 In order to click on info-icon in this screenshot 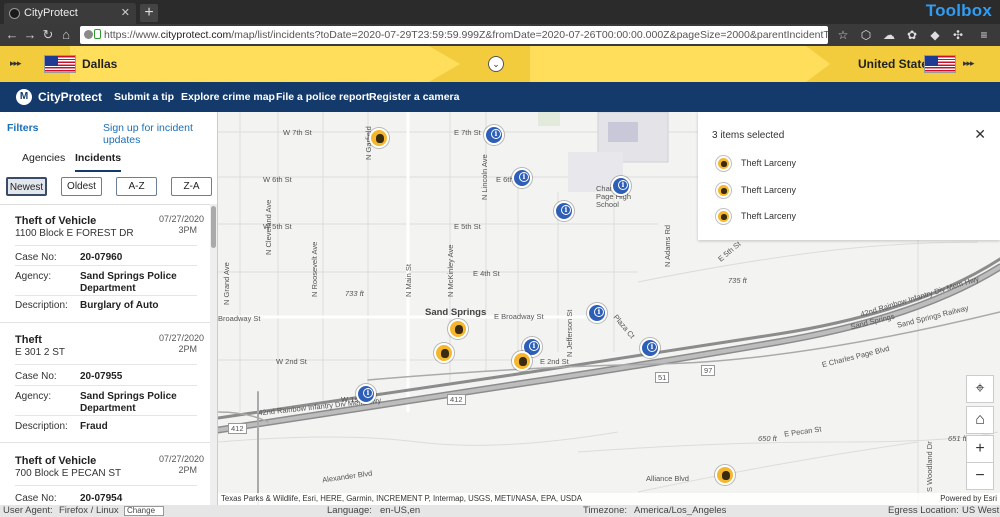, I will do `click(88, 34)`.